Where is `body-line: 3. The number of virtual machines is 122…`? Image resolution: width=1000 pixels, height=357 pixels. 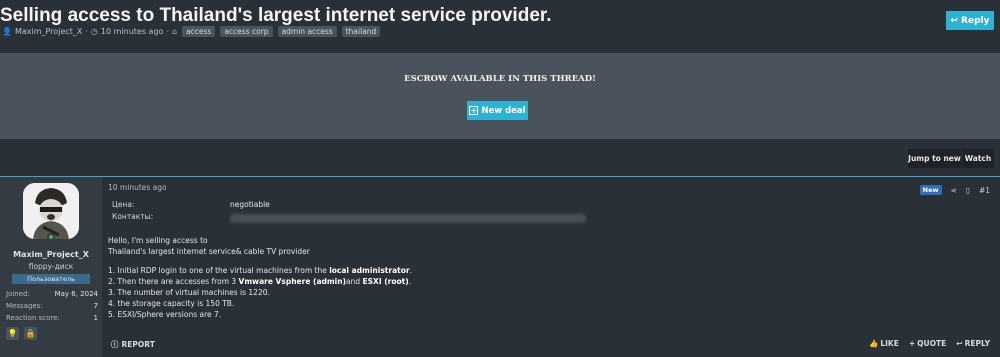
body-line: 3. The number of virtual machines is 122… is located at coordinates (189, 292).